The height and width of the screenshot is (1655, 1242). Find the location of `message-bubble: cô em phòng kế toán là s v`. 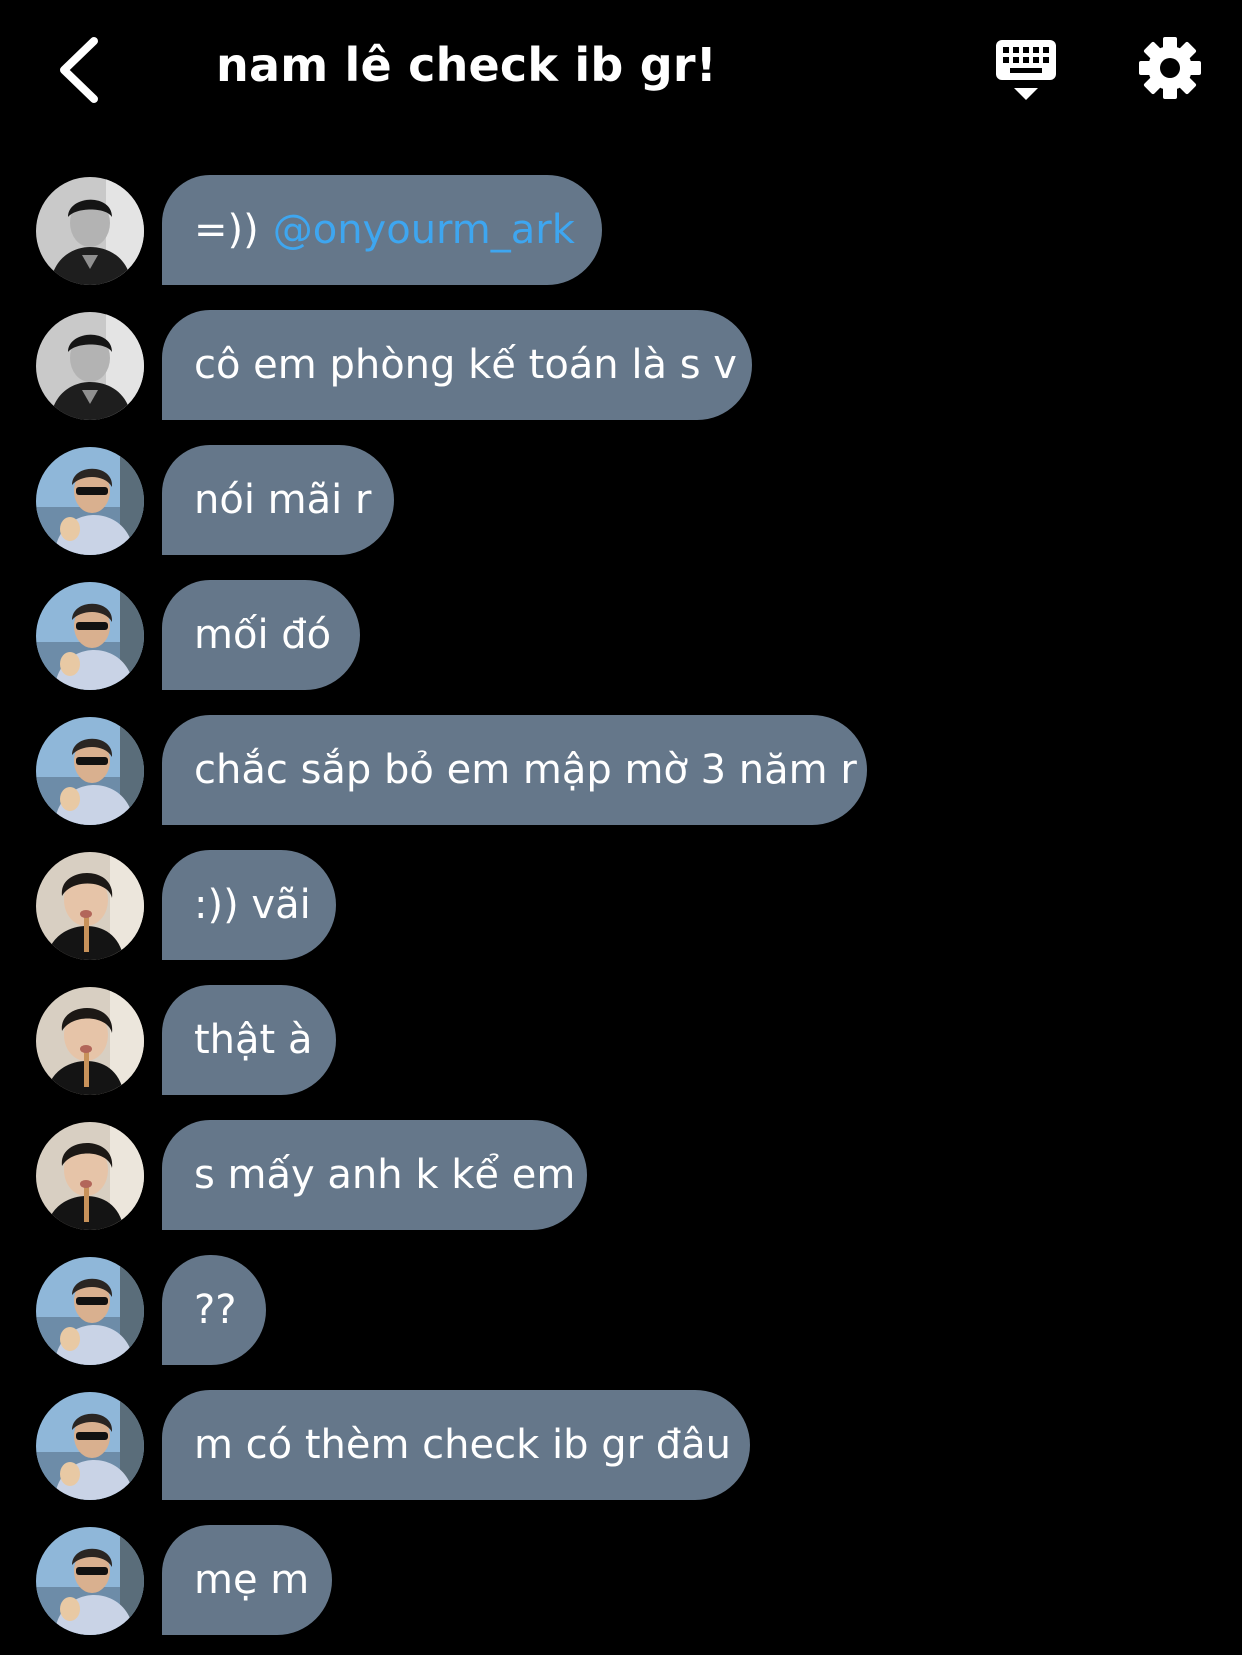

message-bubble: cô em phòng kế toán là s v is located at coordinates (457, 365).